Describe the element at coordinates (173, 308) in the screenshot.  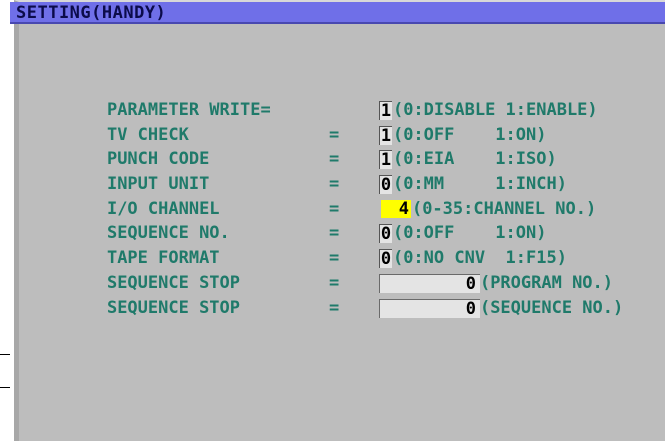
I see `setting-label: SEQUENCE STOP` at that location.